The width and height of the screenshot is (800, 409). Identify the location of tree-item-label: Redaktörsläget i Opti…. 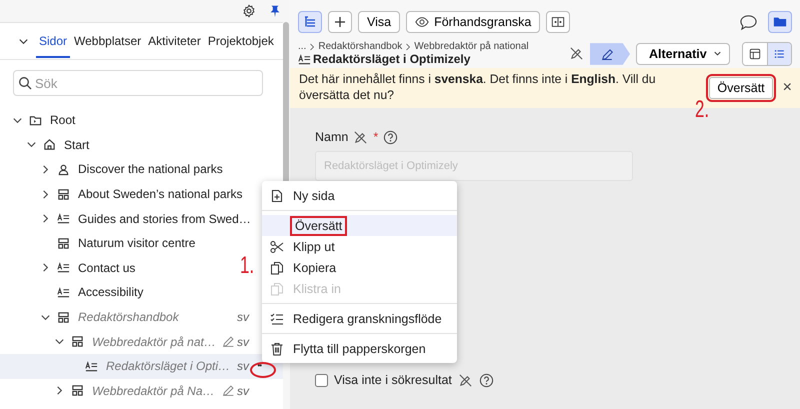
(169, 366).